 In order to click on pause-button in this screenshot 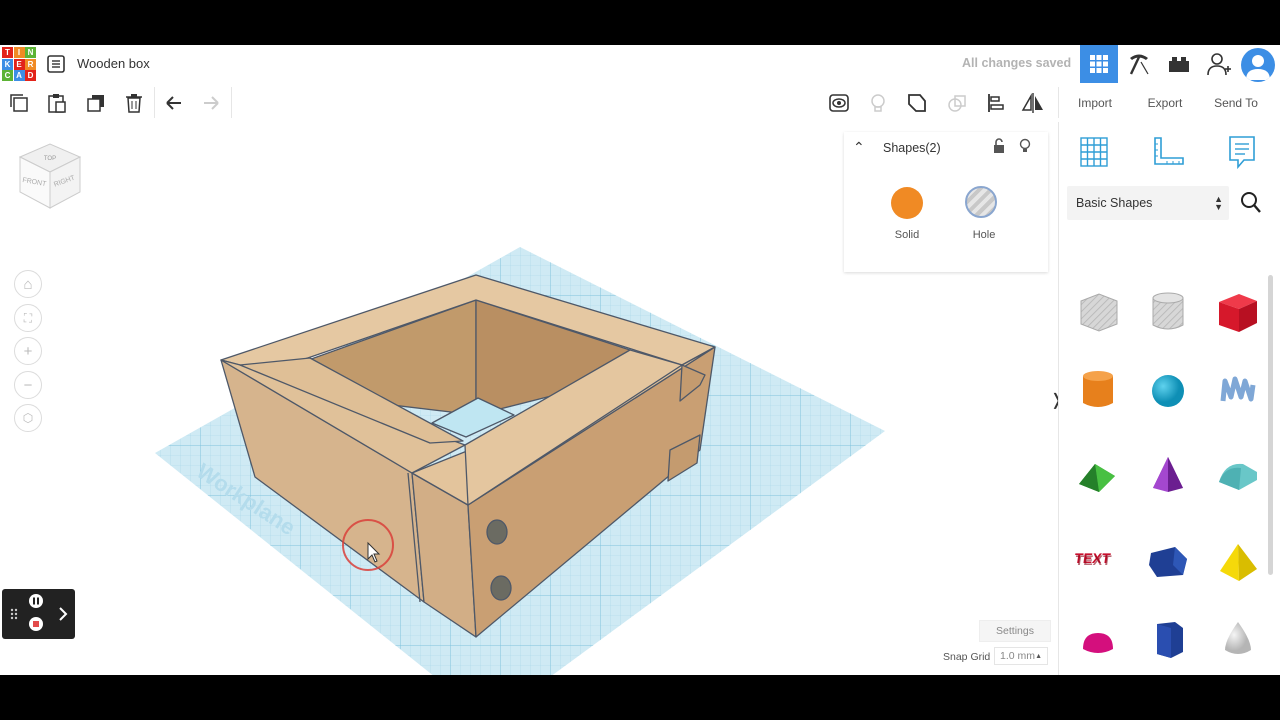, I will do `click(36, 601)`.